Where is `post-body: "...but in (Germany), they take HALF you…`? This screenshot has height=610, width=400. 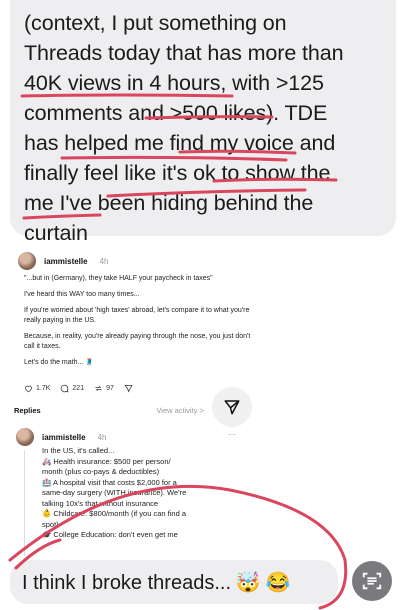
post-body: "...but in (Germany), they take HALF you… is located at coordinates (139, 324).